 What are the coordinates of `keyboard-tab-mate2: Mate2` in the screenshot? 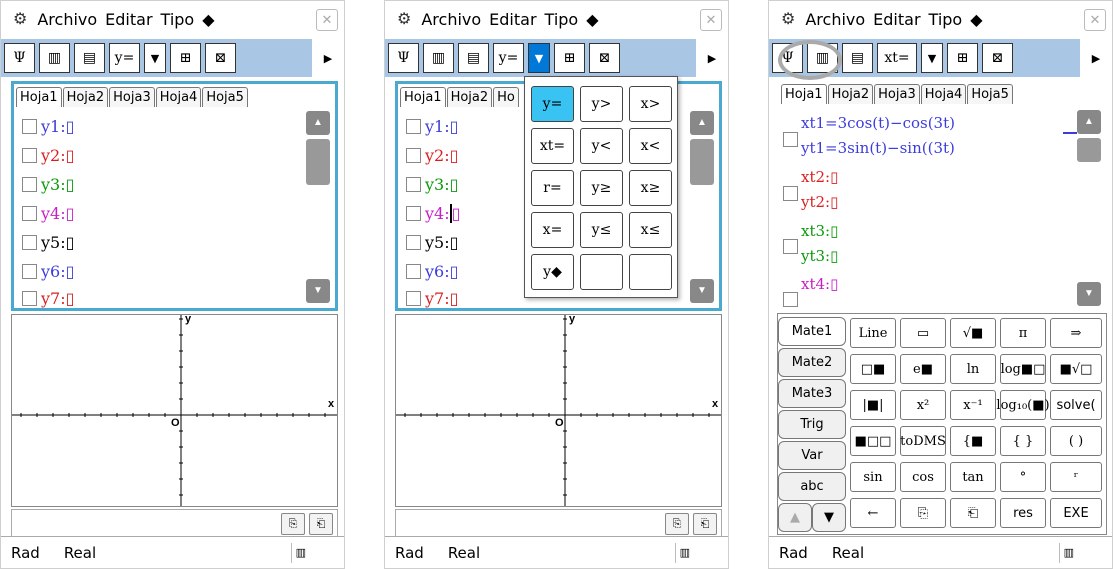 It's located at (812, 362).